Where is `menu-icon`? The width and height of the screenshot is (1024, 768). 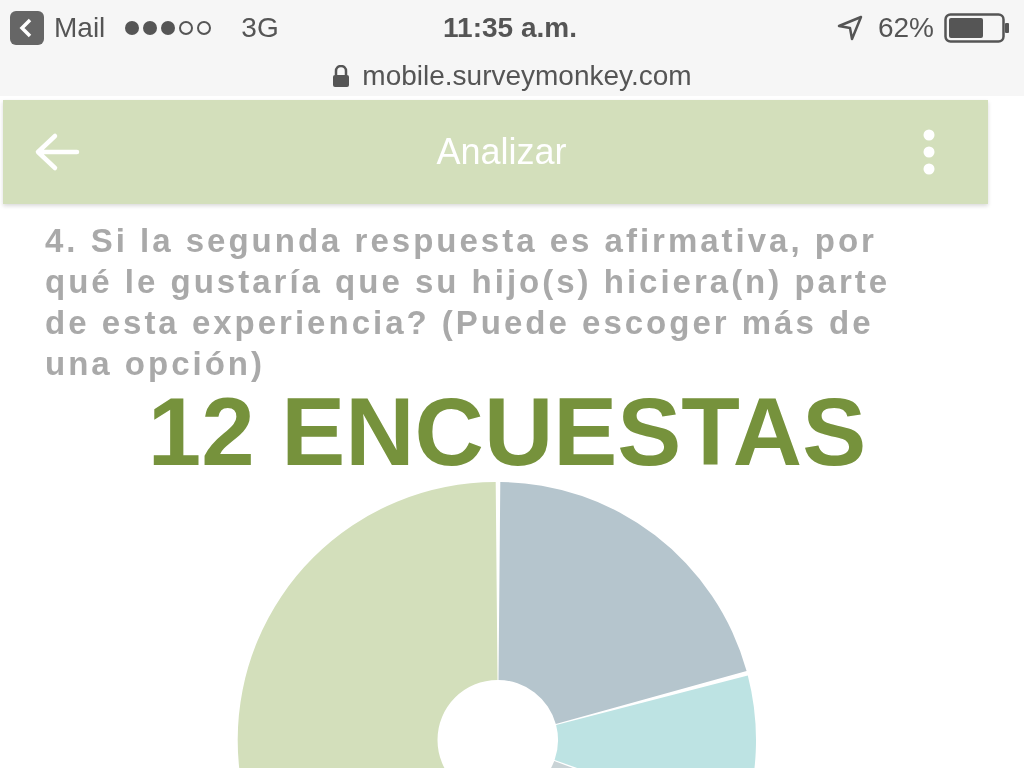
menu-icon is located at coordinates (929, 152).